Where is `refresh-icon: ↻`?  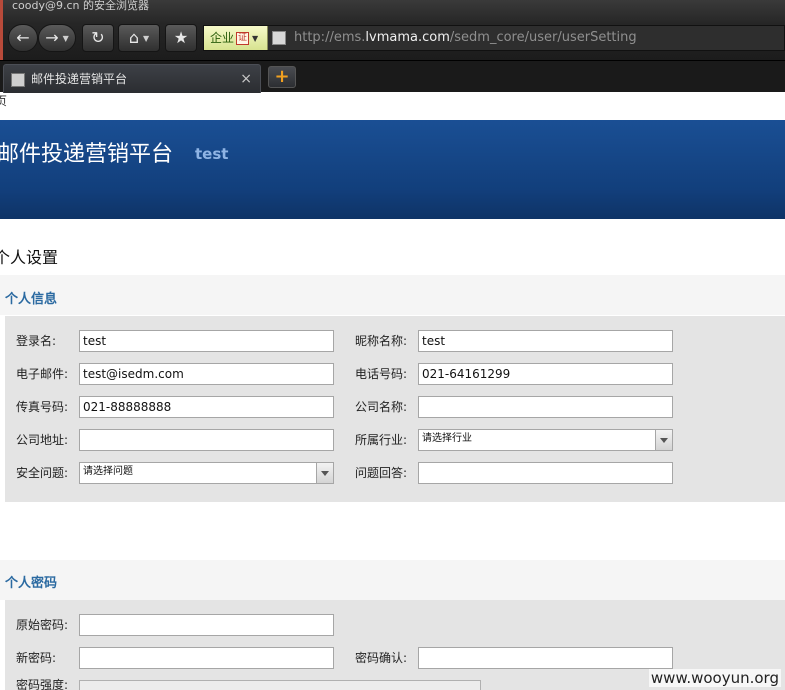
refresh-icon: ↻ is located at coordinates (98, 37).